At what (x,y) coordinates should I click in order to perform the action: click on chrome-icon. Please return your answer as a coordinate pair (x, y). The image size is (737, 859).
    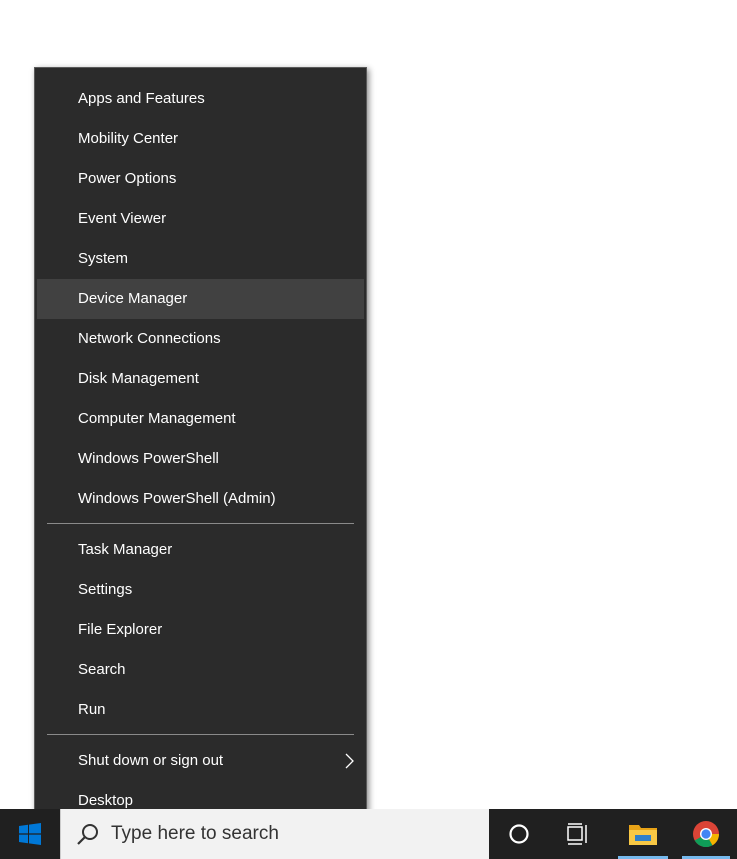
    Looking at the image, I should click on (706, 834).